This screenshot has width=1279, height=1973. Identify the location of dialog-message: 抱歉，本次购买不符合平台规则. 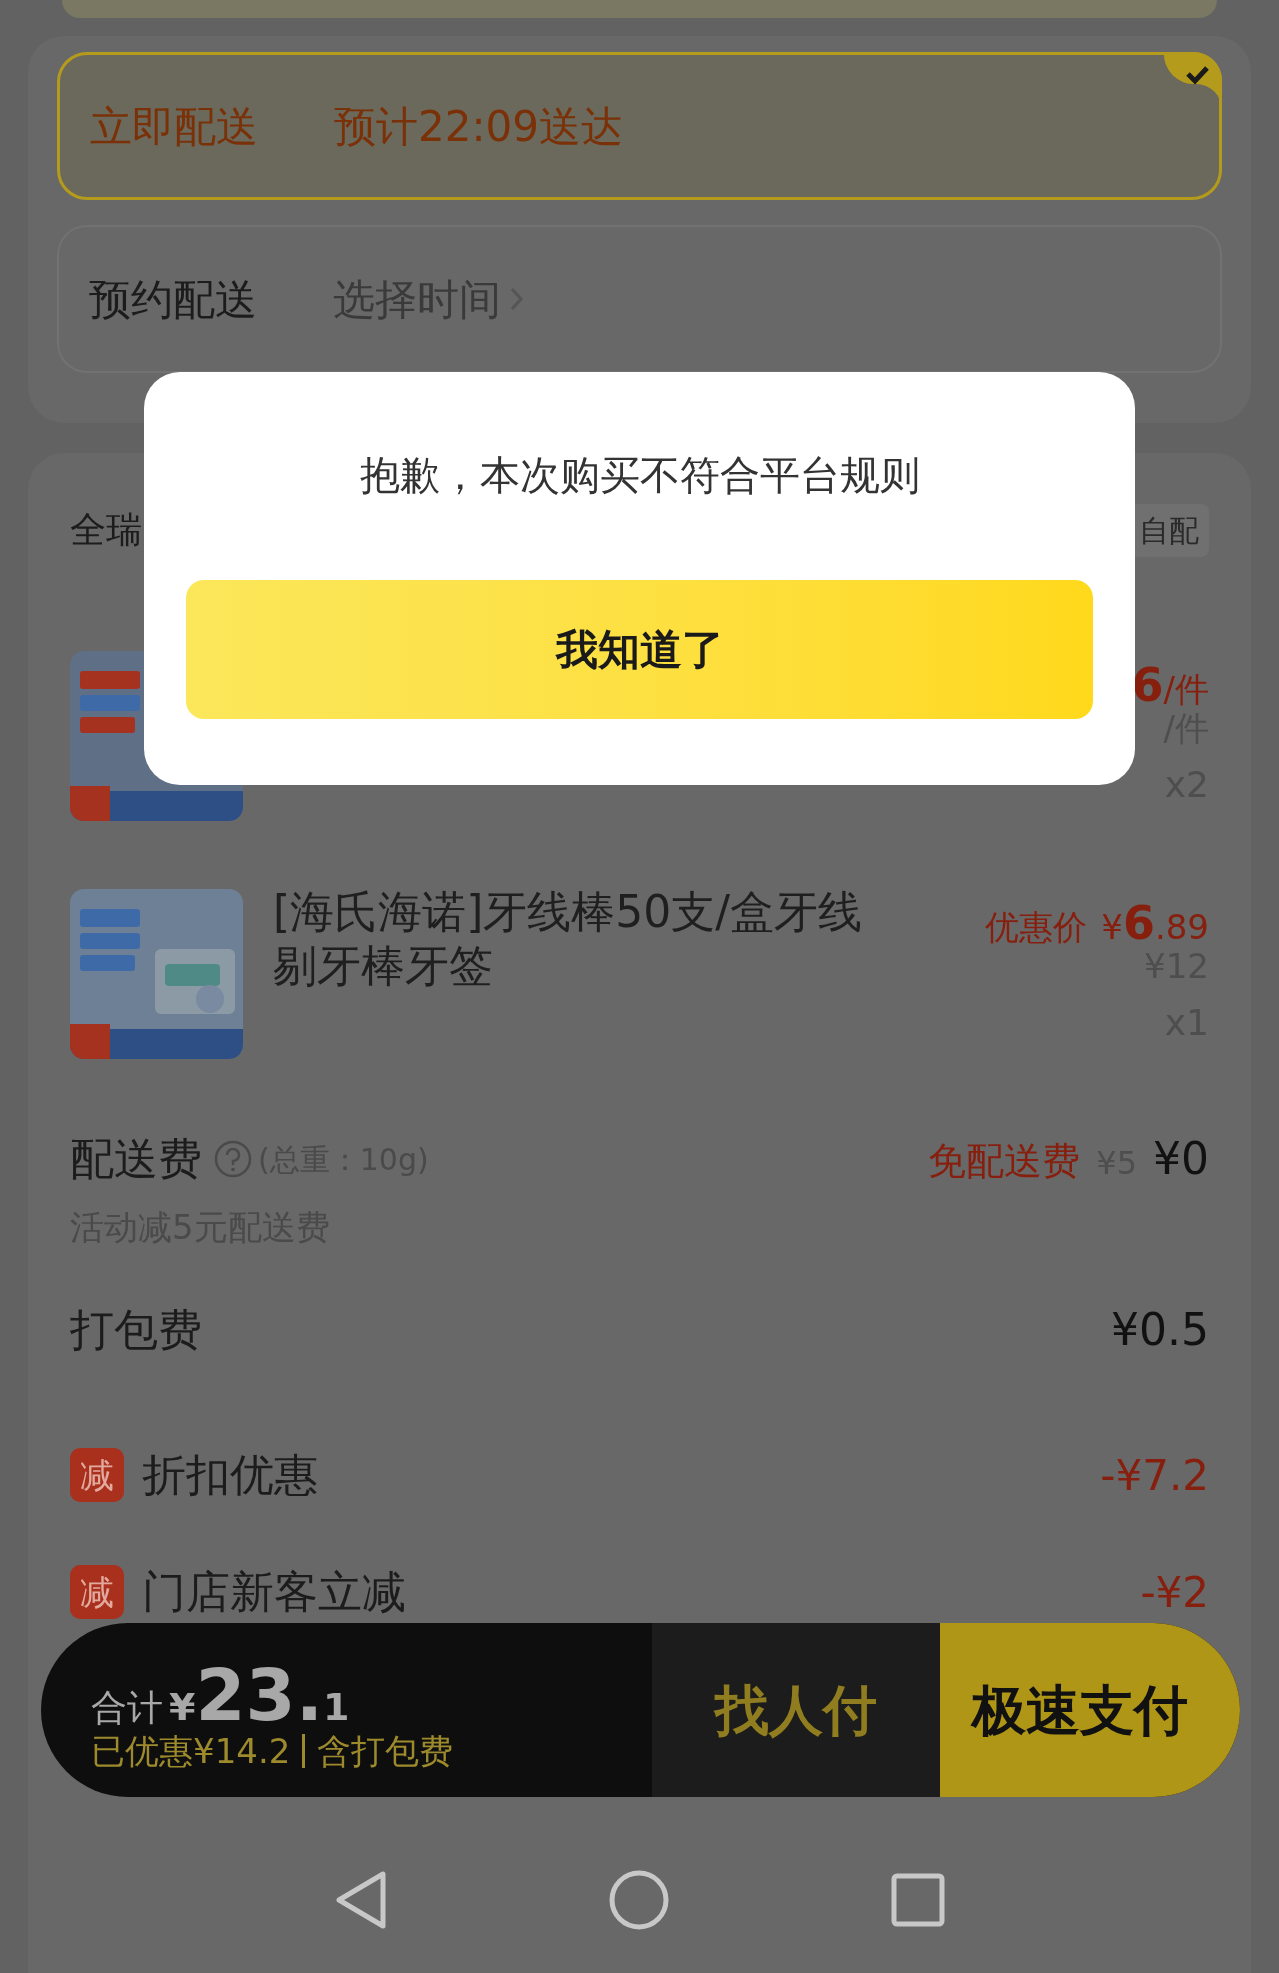
(639, 475).